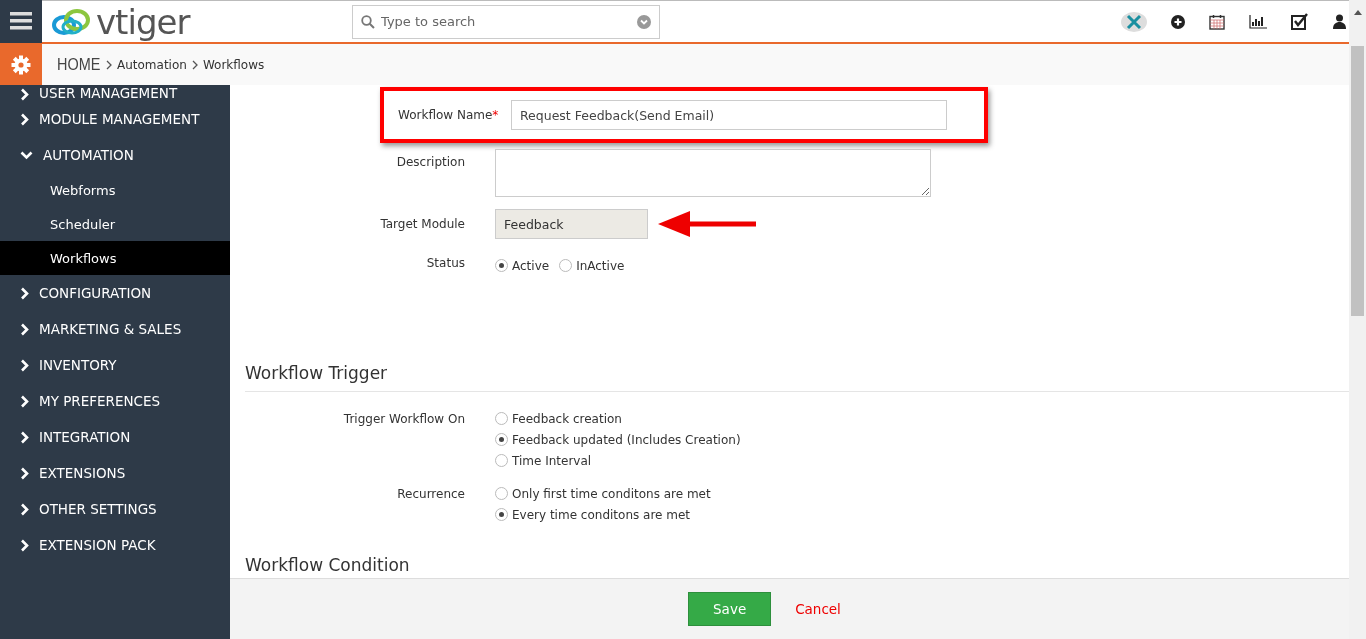 The height and width of the screenshot is (639, 1366). What do you see at coordinates (115, 119) in the screenshot?
I see `sidebar-item: MODULE MANAGEMENT` at bounding box center [115, 119].